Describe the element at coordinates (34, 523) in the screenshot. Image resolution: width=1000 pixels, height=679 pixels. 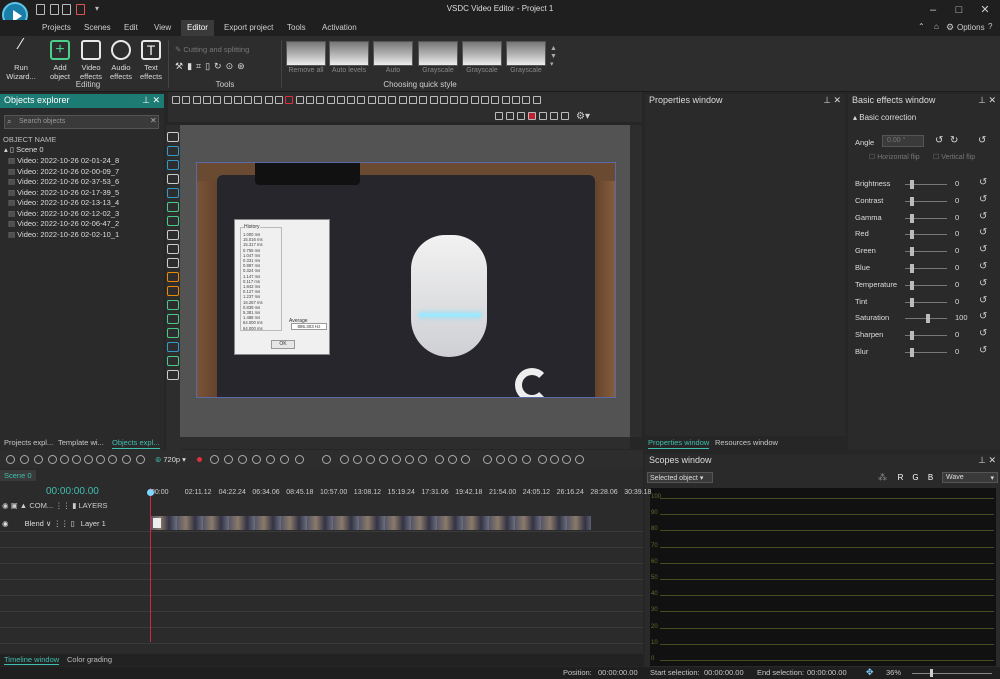
I see `blend-select: Blend` at that location.